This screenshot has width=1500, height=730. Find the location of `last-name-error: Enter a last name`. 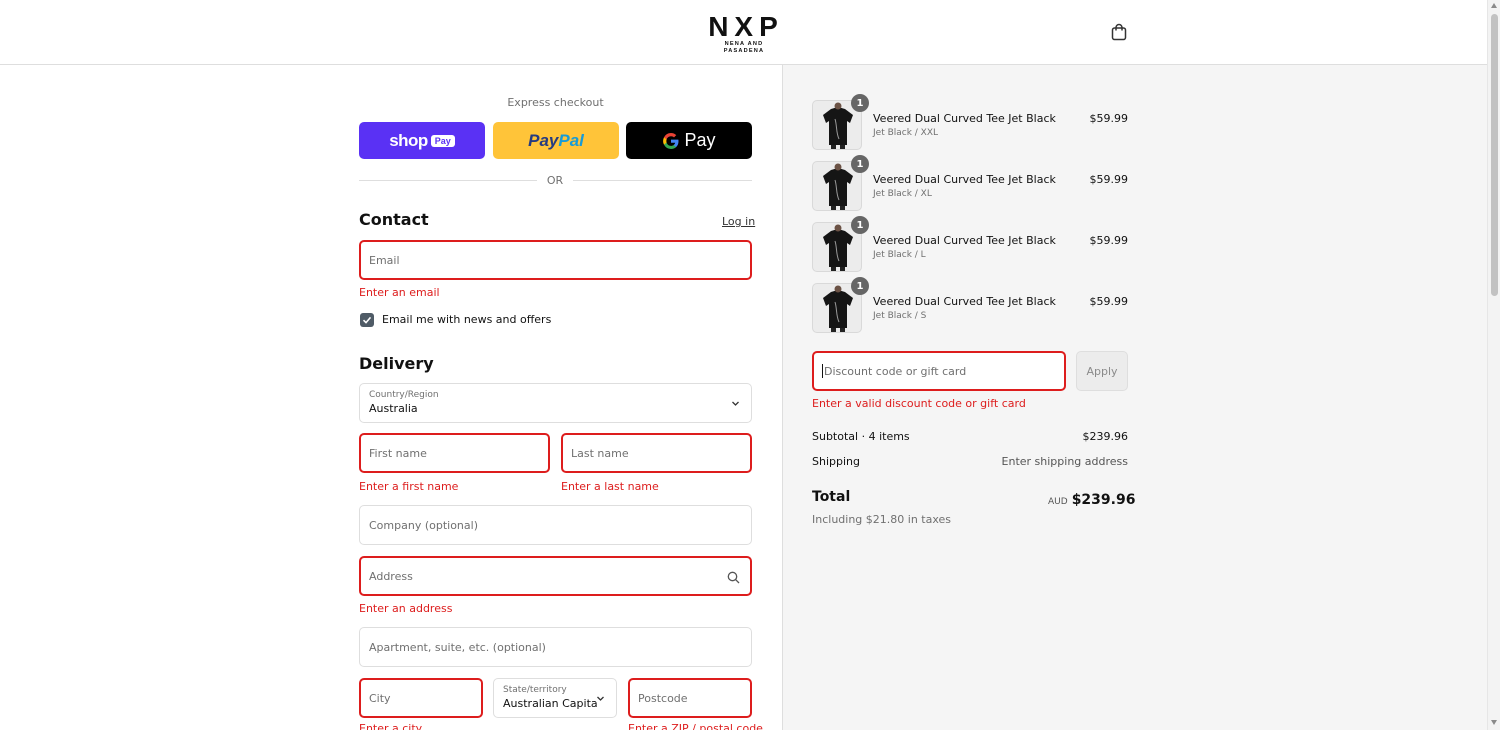

last-name-error: Enter a last name is located at coordinates (610, 486).